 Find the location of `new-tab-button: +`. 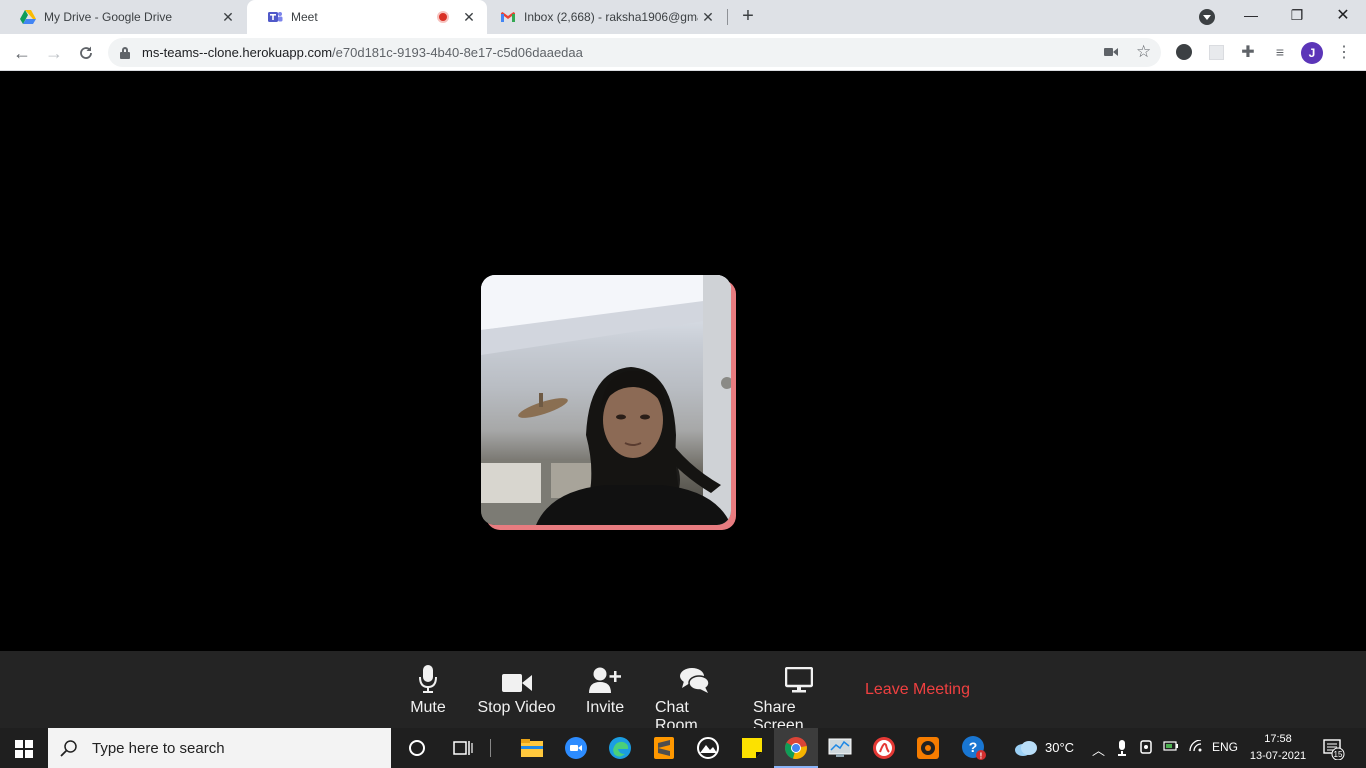

new-tab-button: + is located at coordinates (748, 17).